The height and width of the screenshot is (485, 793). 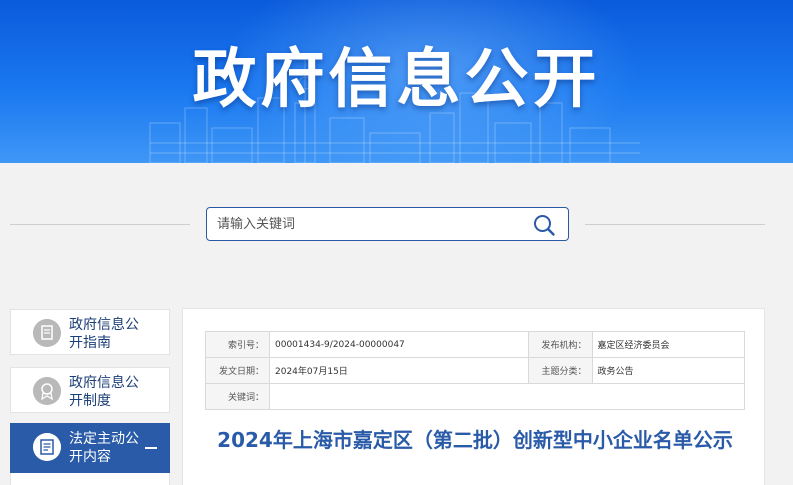 What do you see at coordinates (47, 447) in the screenshot?
I see `list-icon` at bounding box center [47, 447].